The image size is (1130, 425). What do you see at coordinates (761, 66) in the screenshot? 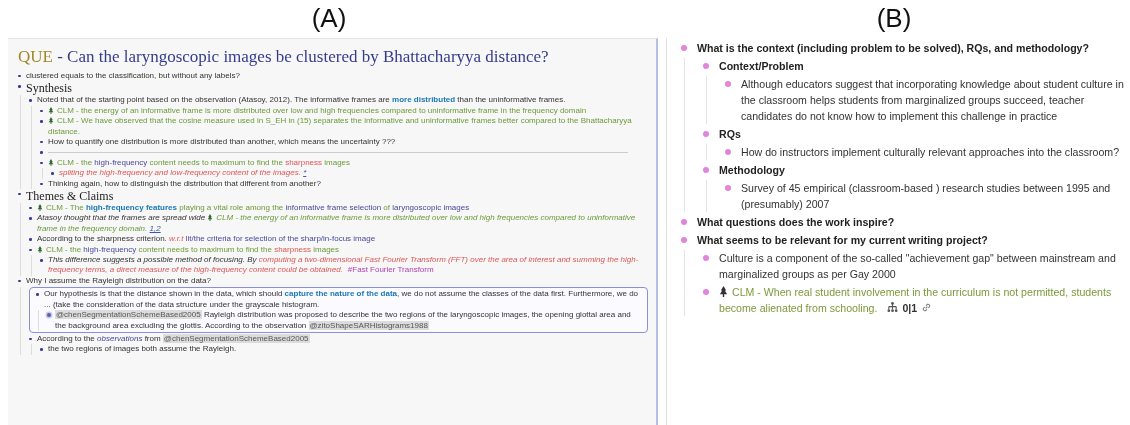
I see `block-text: Context/Problem` at bounding box center [761, 66].